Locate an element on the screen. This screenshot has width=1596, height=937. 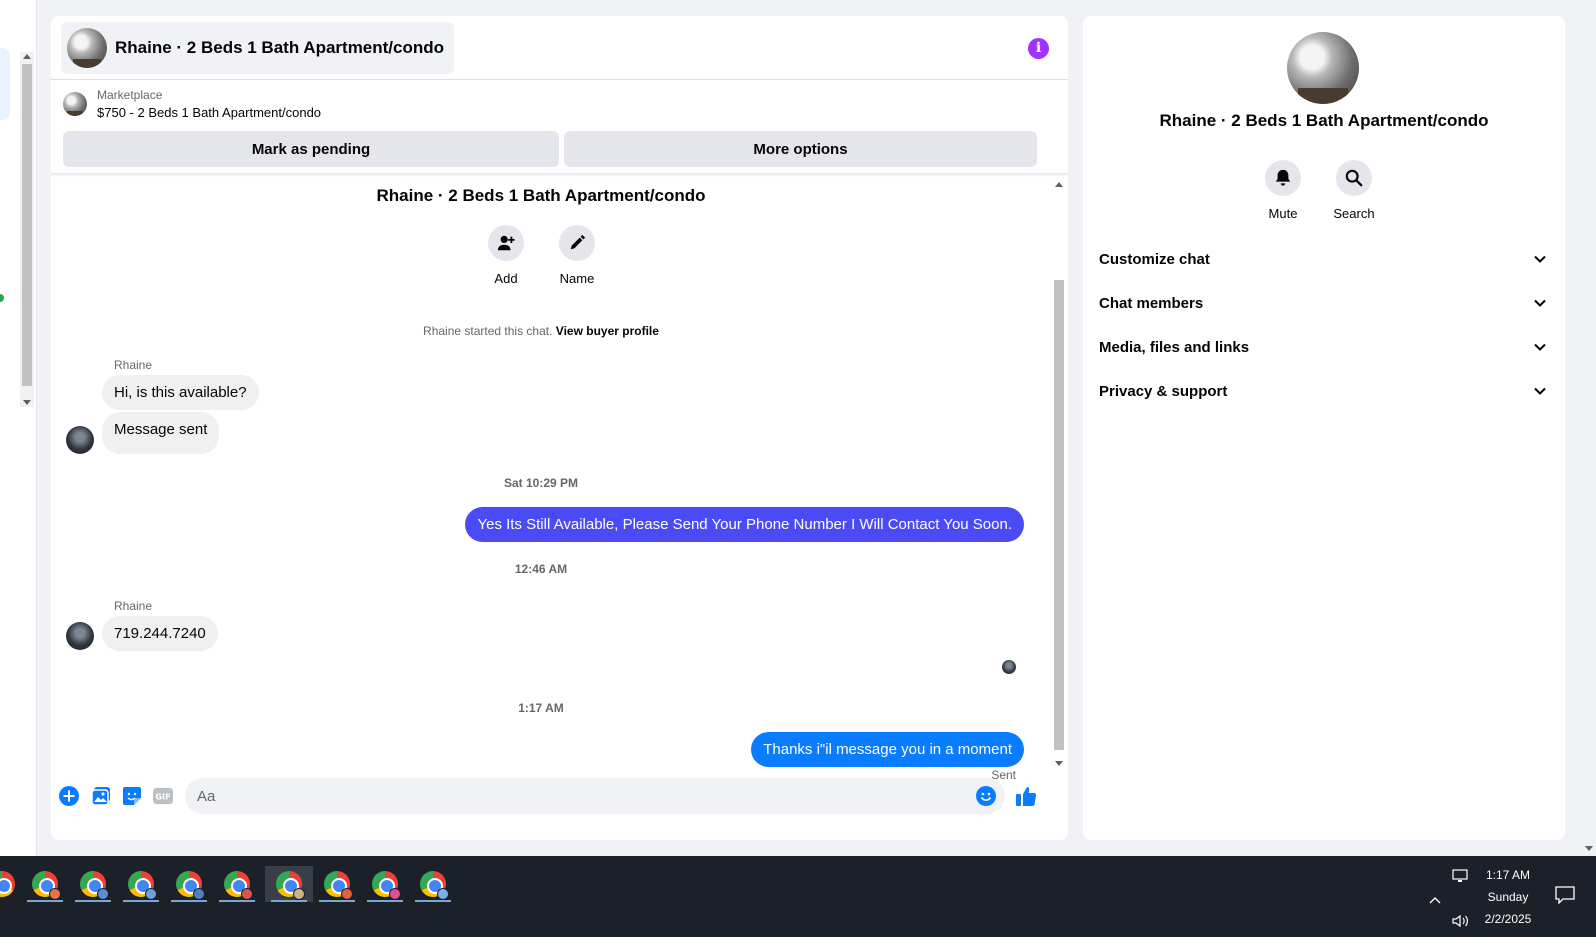
add-person-button: Add is located at coordinates (506, 255).